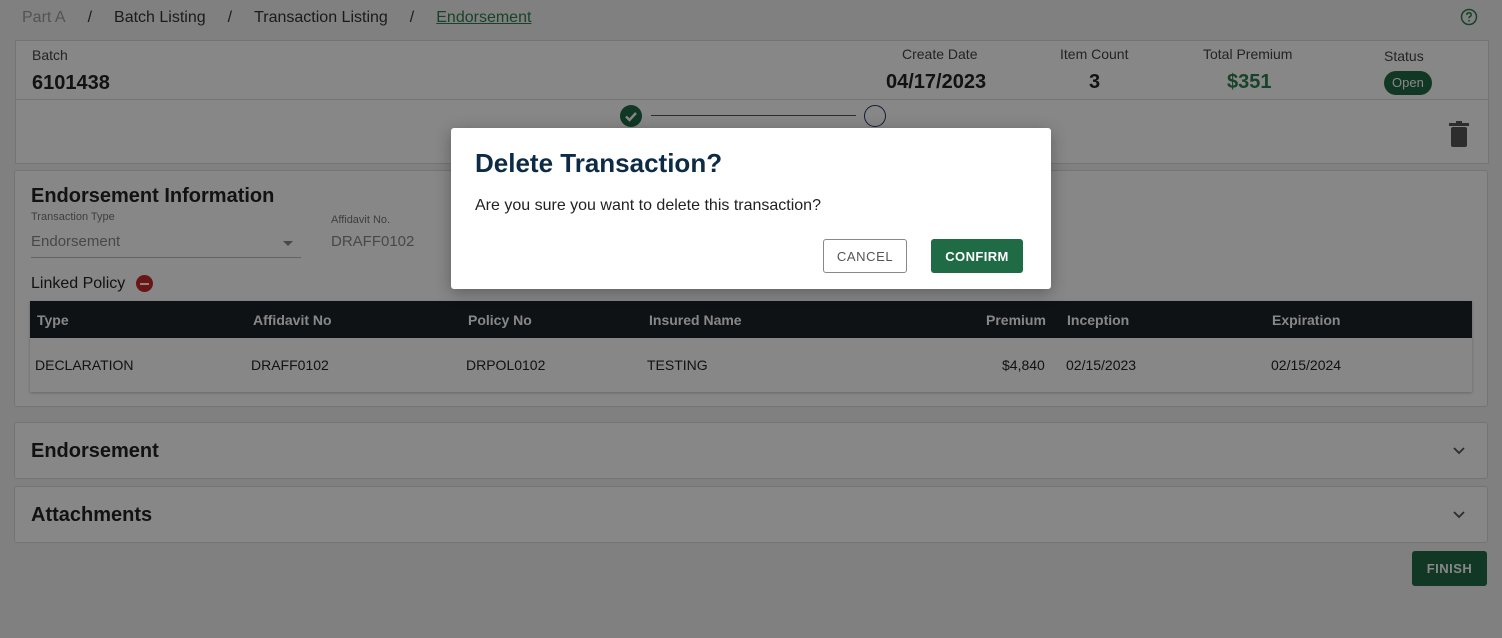 The width and height of the screenshot is (1502, 638). What do you see at coordinates (599, 163) in the screenshot?
I see `dialog-title: Delete Transaction?` at bounding box center [599, 163].